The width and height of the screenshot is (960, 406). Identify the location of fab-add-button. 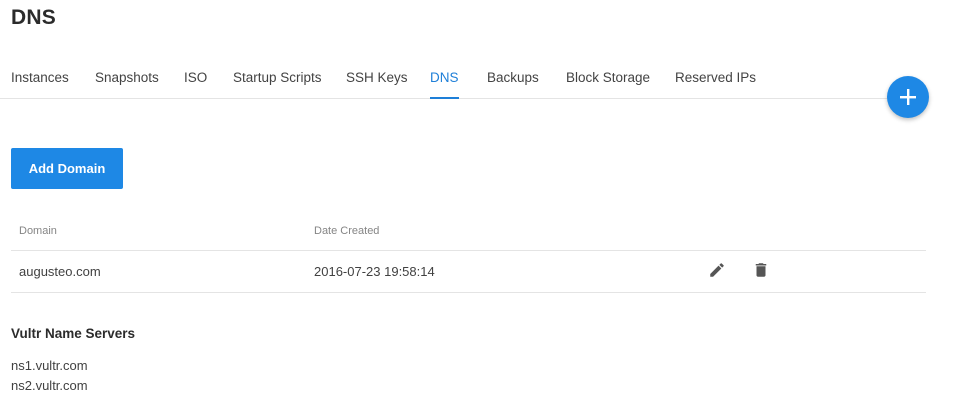
(908, 97).